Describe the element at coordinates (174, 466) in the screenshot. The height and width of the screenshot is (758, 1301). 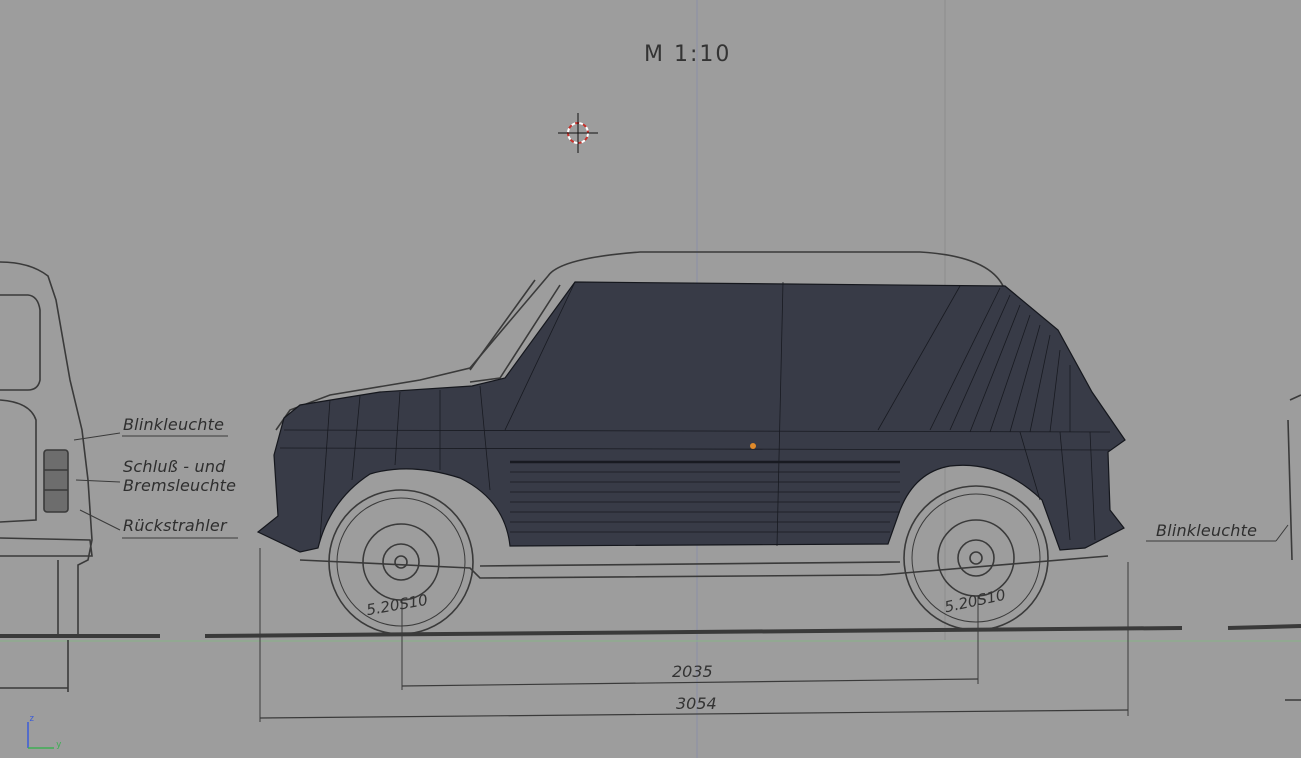
I see `schluss-label: Schluß - und` at that location.